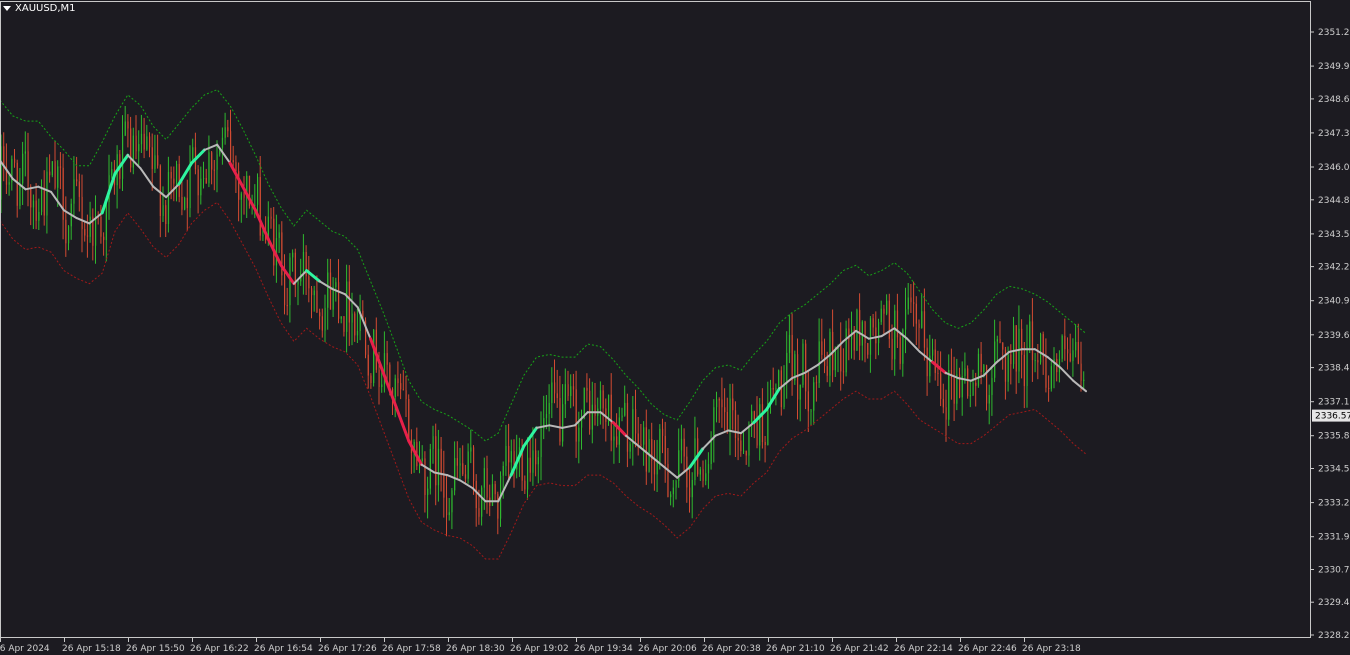 This screenshot has height=655, width=1350. I want to click on price-tick-label: 2340.95, so click(1334, 302).